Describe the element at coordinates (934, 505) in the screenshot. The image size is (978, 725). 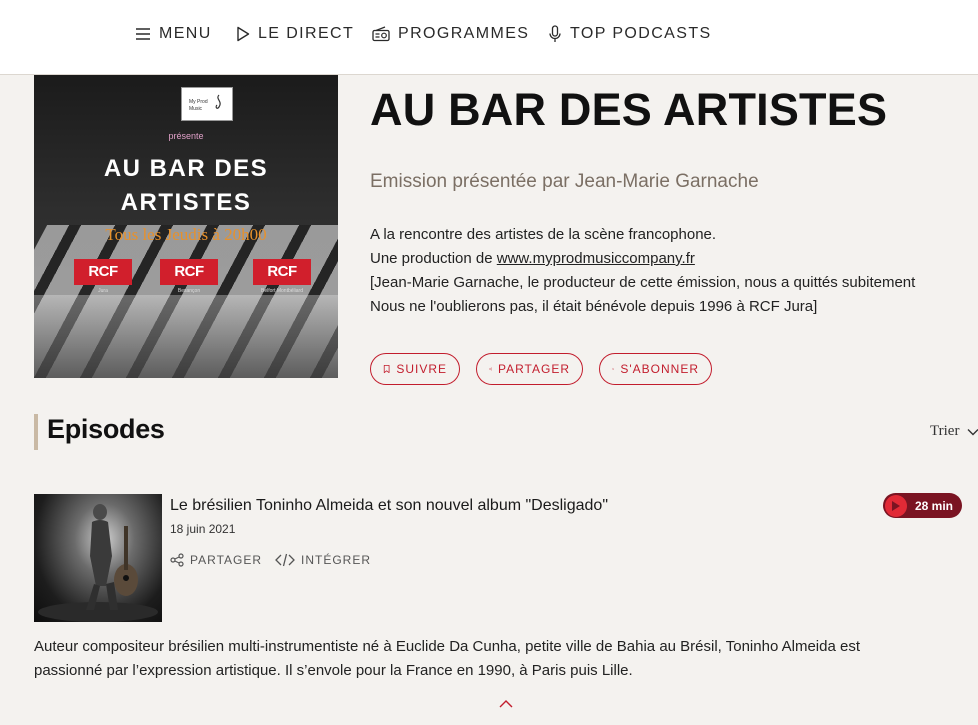
I see `episode-duration: 28 min` at that location.